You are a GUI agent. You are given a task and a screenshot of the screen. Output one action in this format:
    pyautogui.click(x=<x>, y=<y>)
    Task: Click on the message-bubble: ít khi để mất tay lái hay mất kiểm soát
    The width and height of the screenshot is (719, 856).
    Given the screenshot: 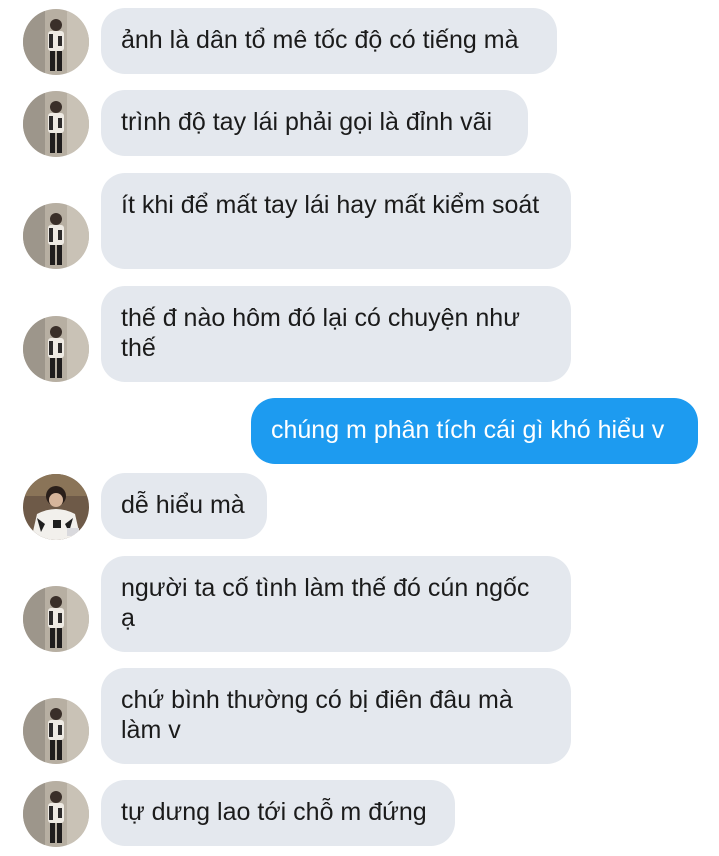 What is the action you would take?
    pyautogui.click(x=336, y=221)
    